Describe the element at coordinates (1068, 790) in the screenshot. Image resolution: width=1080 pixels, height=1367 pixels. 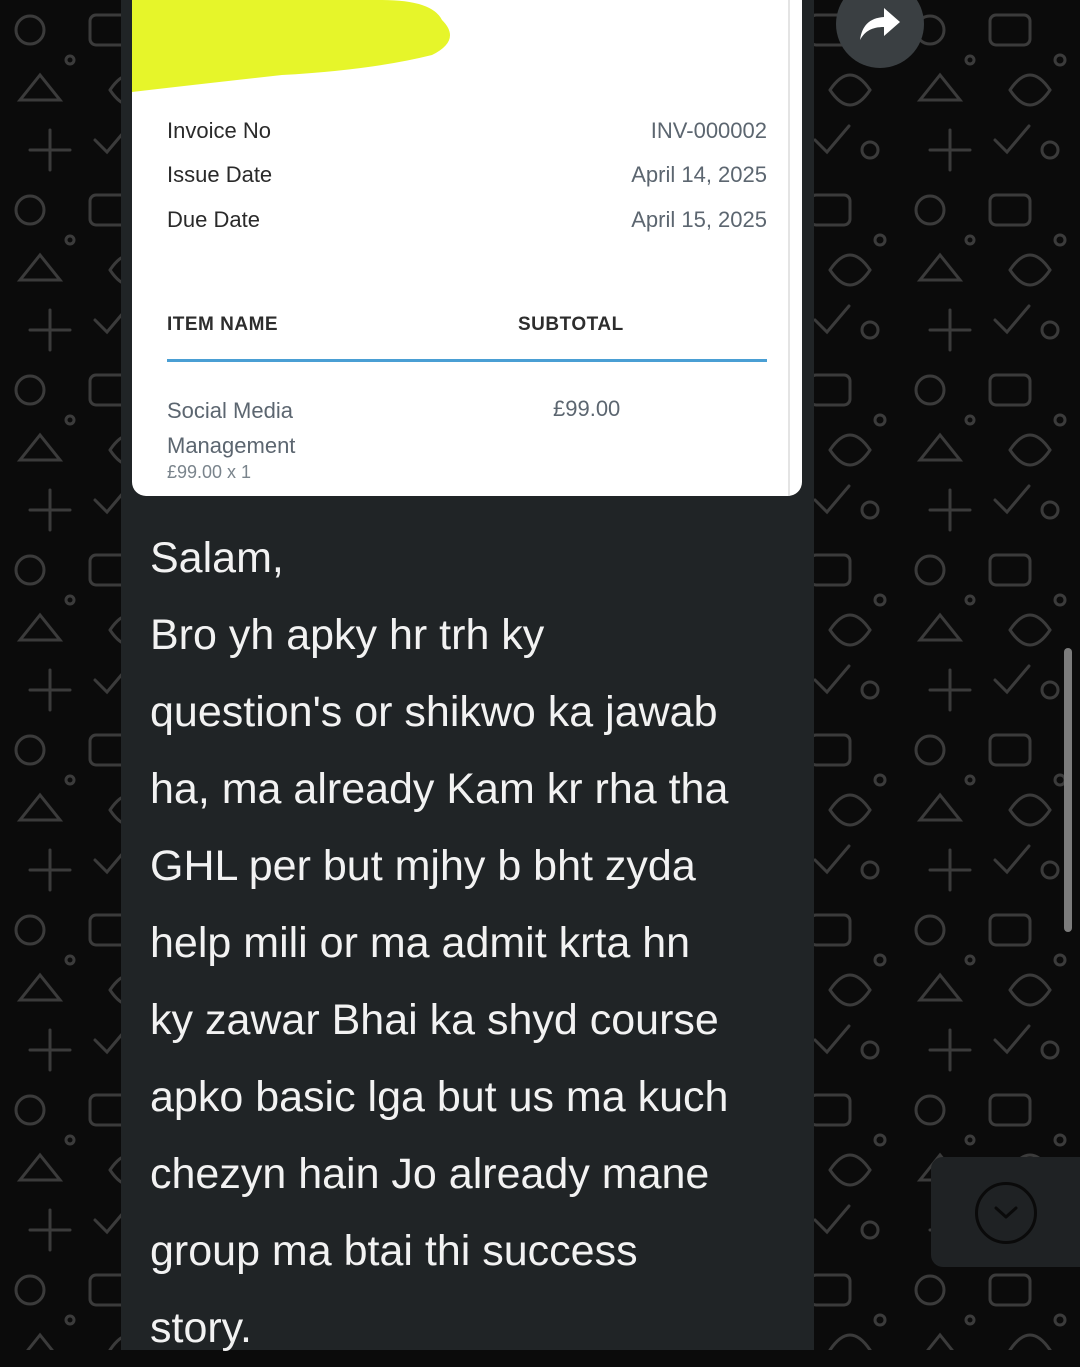
I see `scrollbar` at that location.